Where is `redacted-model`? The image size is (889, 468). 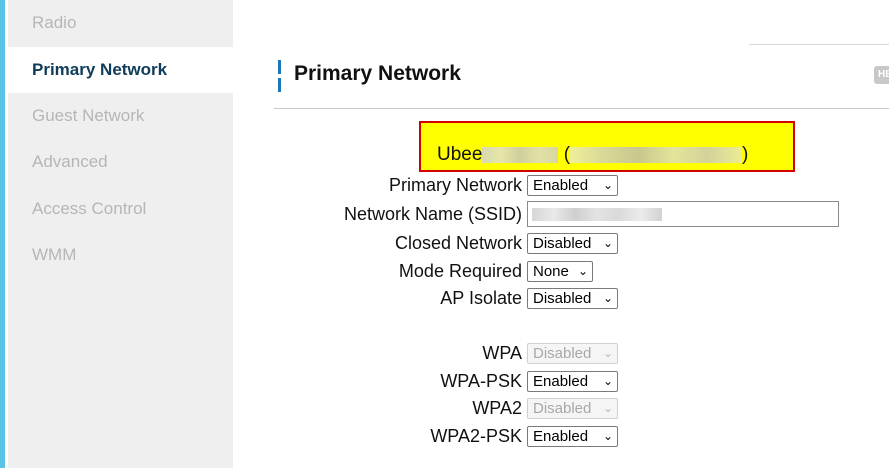
redacted-model is located at coordinates (520, 154).